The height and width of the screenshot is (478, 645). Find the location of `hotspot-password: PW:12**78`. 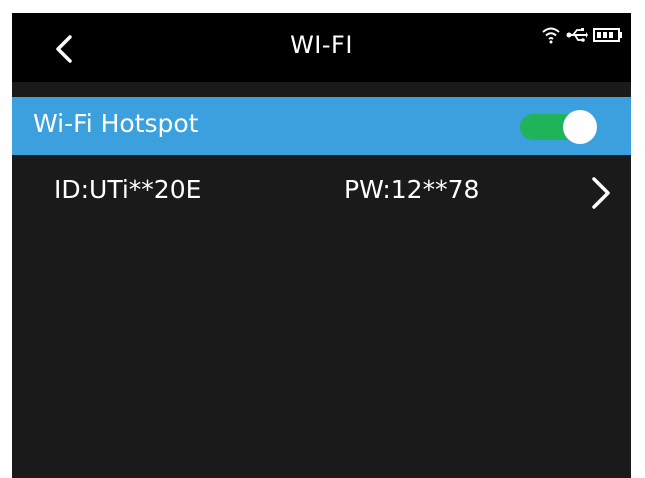

hotspot-password: PW:12**78 is located at coordinates (412, 189).